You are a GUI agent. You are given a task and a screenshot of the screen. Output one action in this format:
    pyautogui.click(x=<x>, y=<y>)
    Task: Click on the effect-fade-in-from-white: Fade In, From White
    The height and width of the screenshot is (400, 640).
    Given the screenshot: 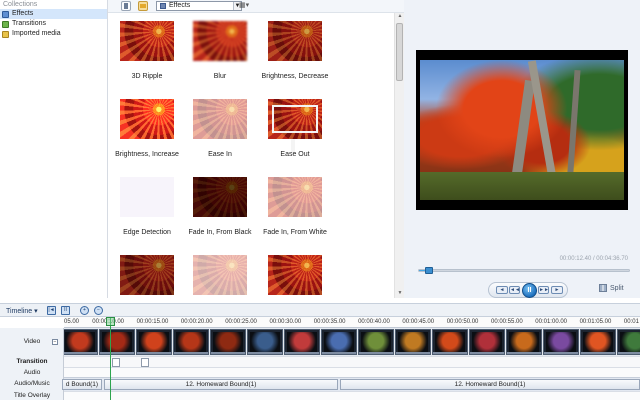 What is the action you would take?
    pyautogui.click(x=295, y=207)
    